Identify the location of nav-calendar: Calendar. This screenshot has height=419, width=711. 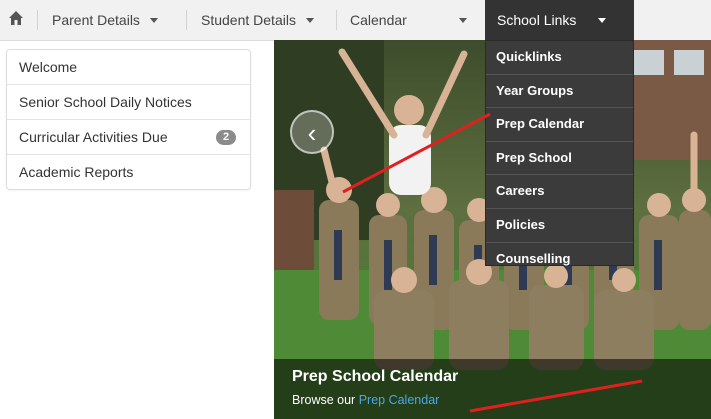
(408, 20).